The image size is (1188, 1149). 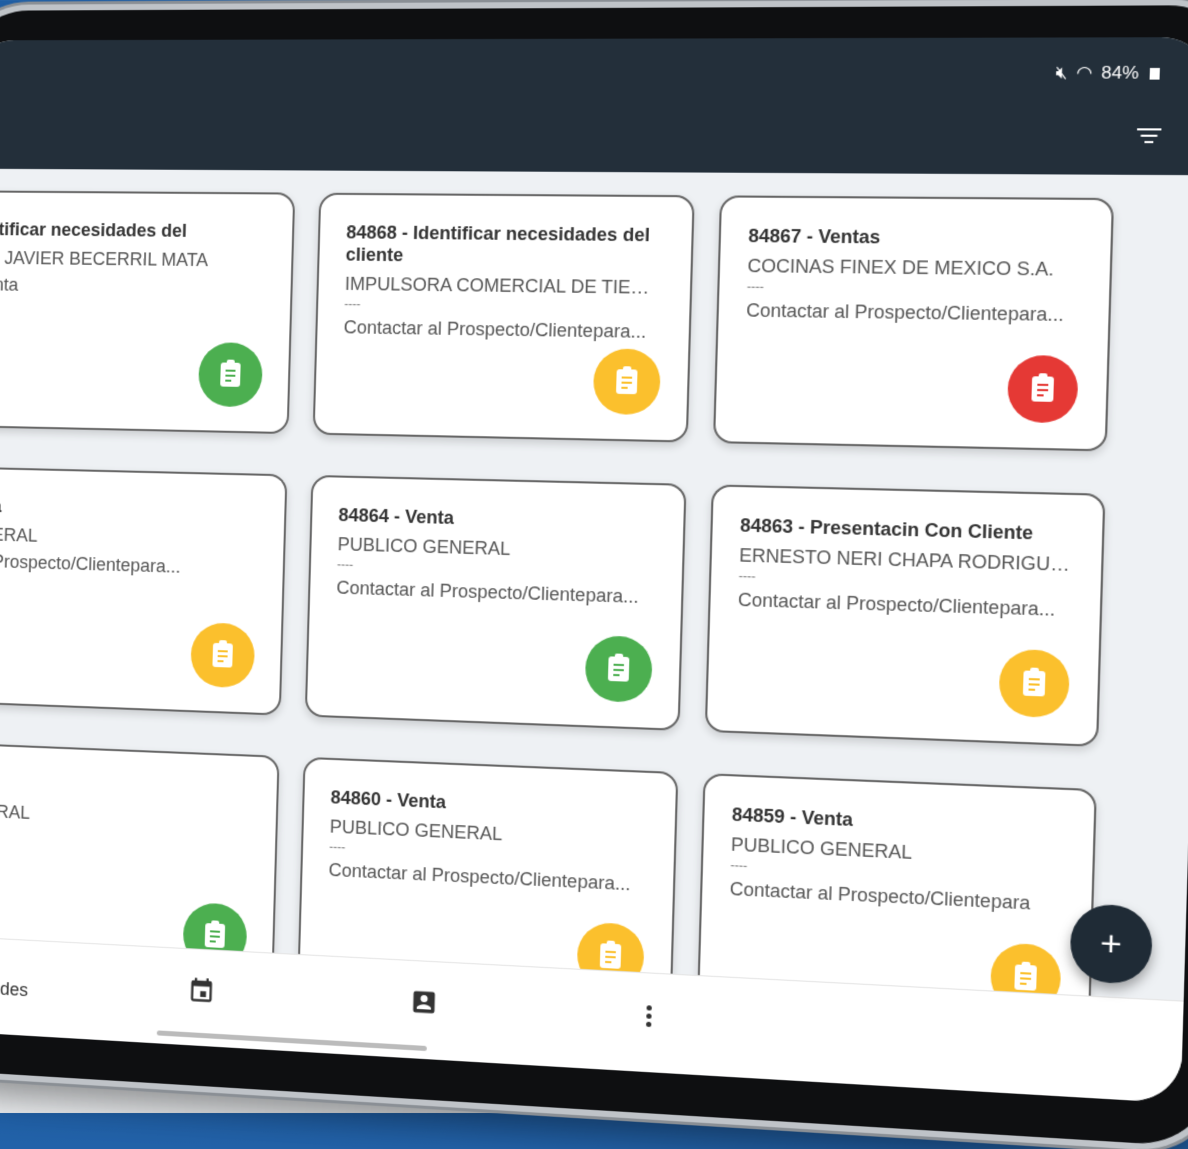 What do you see at coordinates (1061, 72) in the screenshot?
I see `mute-icon: 🔇︎` at bounding box center [1061, 72].